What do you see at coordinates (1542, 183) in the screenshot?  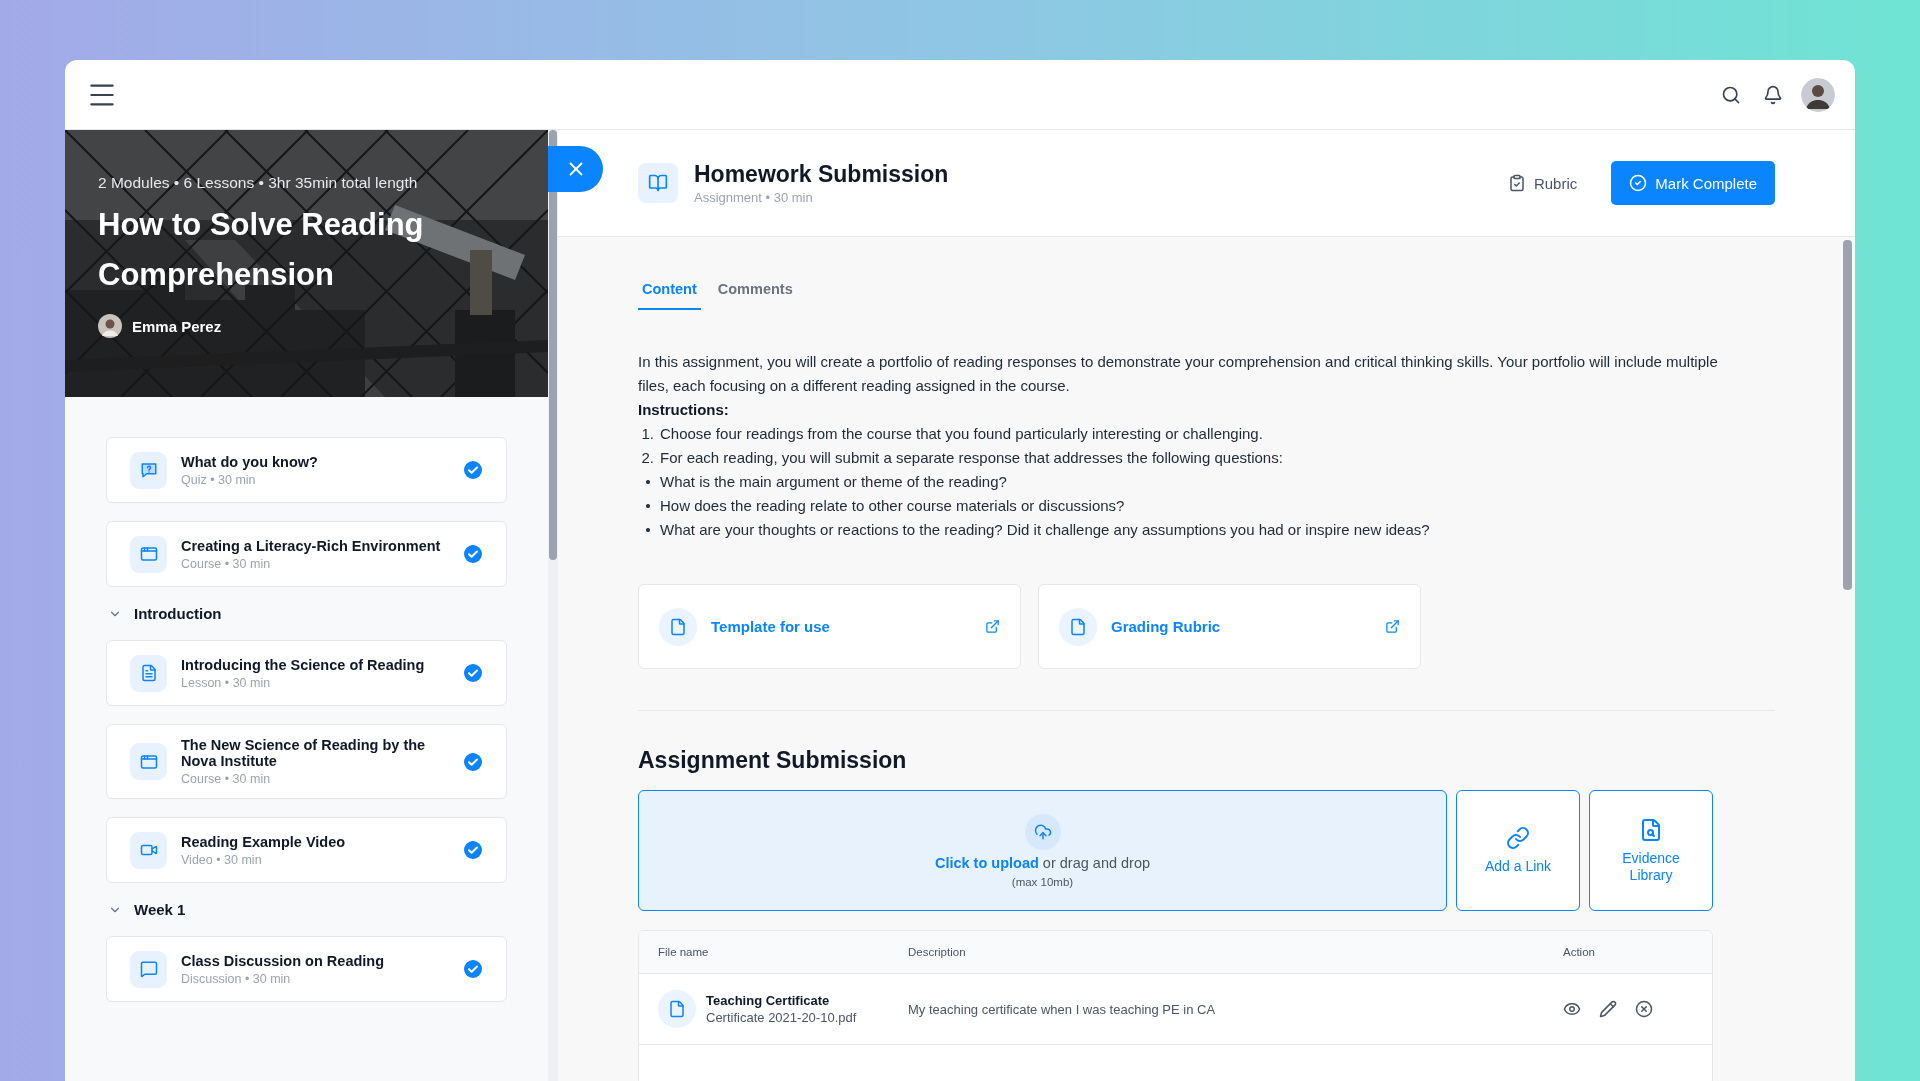 I see `rubric-button: Rubric` at bounding box center [1542, 183].